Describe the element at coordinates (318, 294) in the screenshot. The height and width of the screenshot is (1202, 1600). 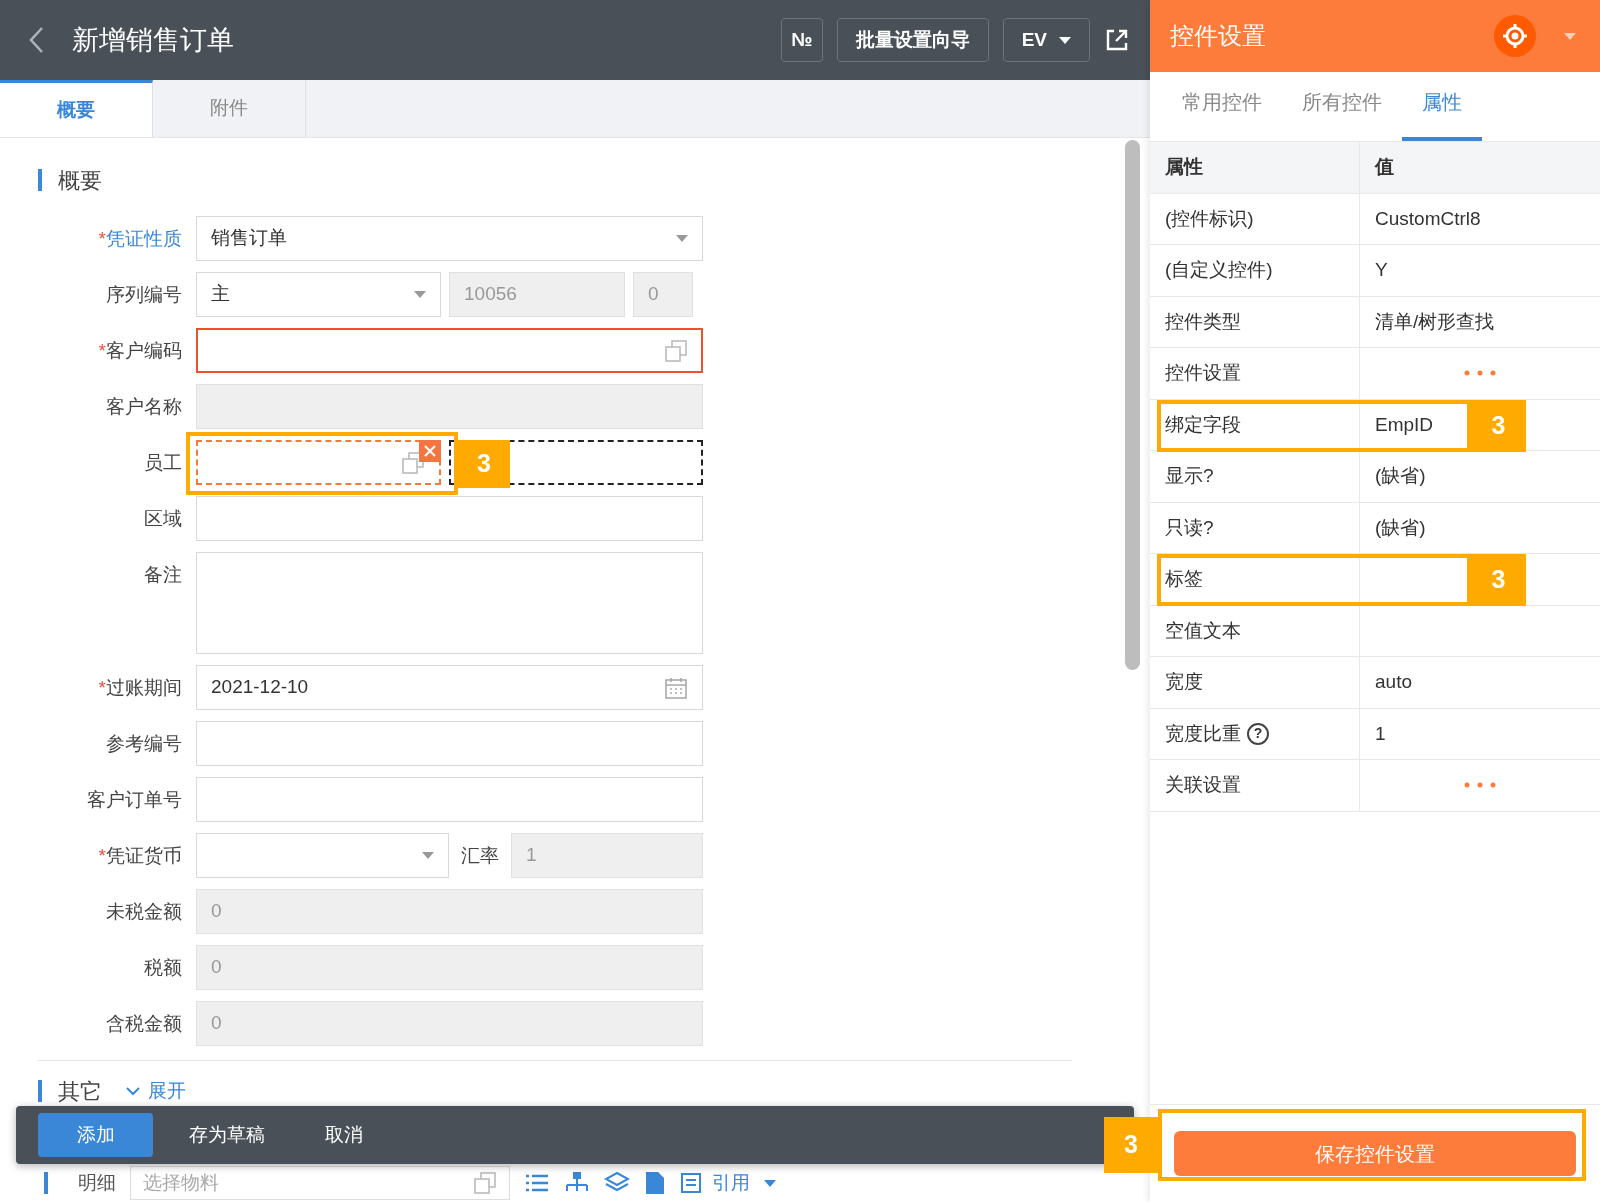
I see `dropdown: 主` at that location.